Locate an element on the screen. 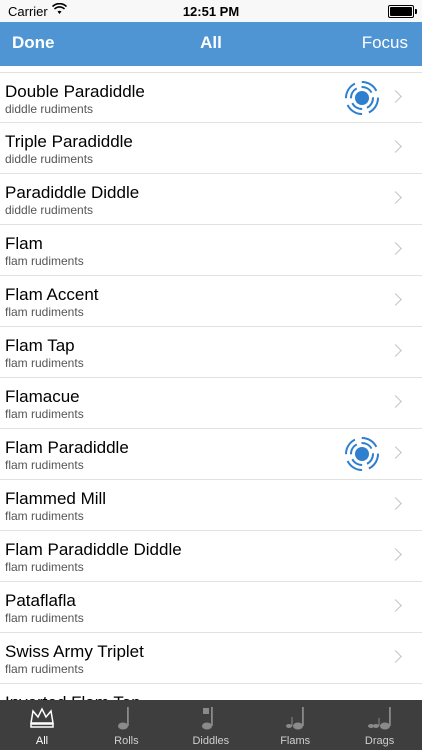  tab-bar: All Rolls Diddles Flams Drags is located at coordinates (211, 725).